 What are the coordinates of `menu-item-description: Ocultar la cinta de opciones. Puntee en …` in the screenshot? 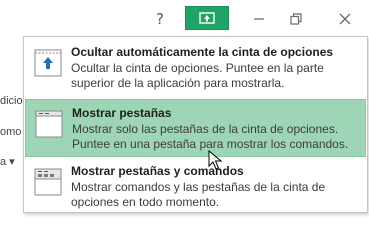 It's located at (197, 75).